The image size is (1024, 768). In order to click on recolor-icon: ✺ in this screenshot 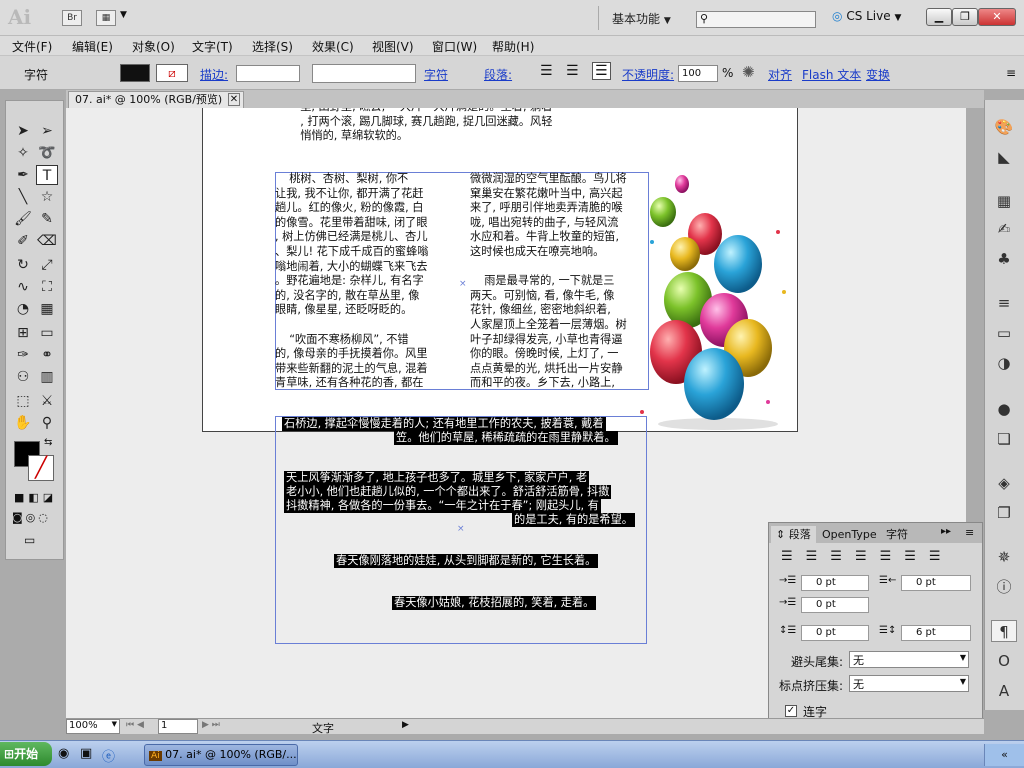, I will do `click(748, 72)`.